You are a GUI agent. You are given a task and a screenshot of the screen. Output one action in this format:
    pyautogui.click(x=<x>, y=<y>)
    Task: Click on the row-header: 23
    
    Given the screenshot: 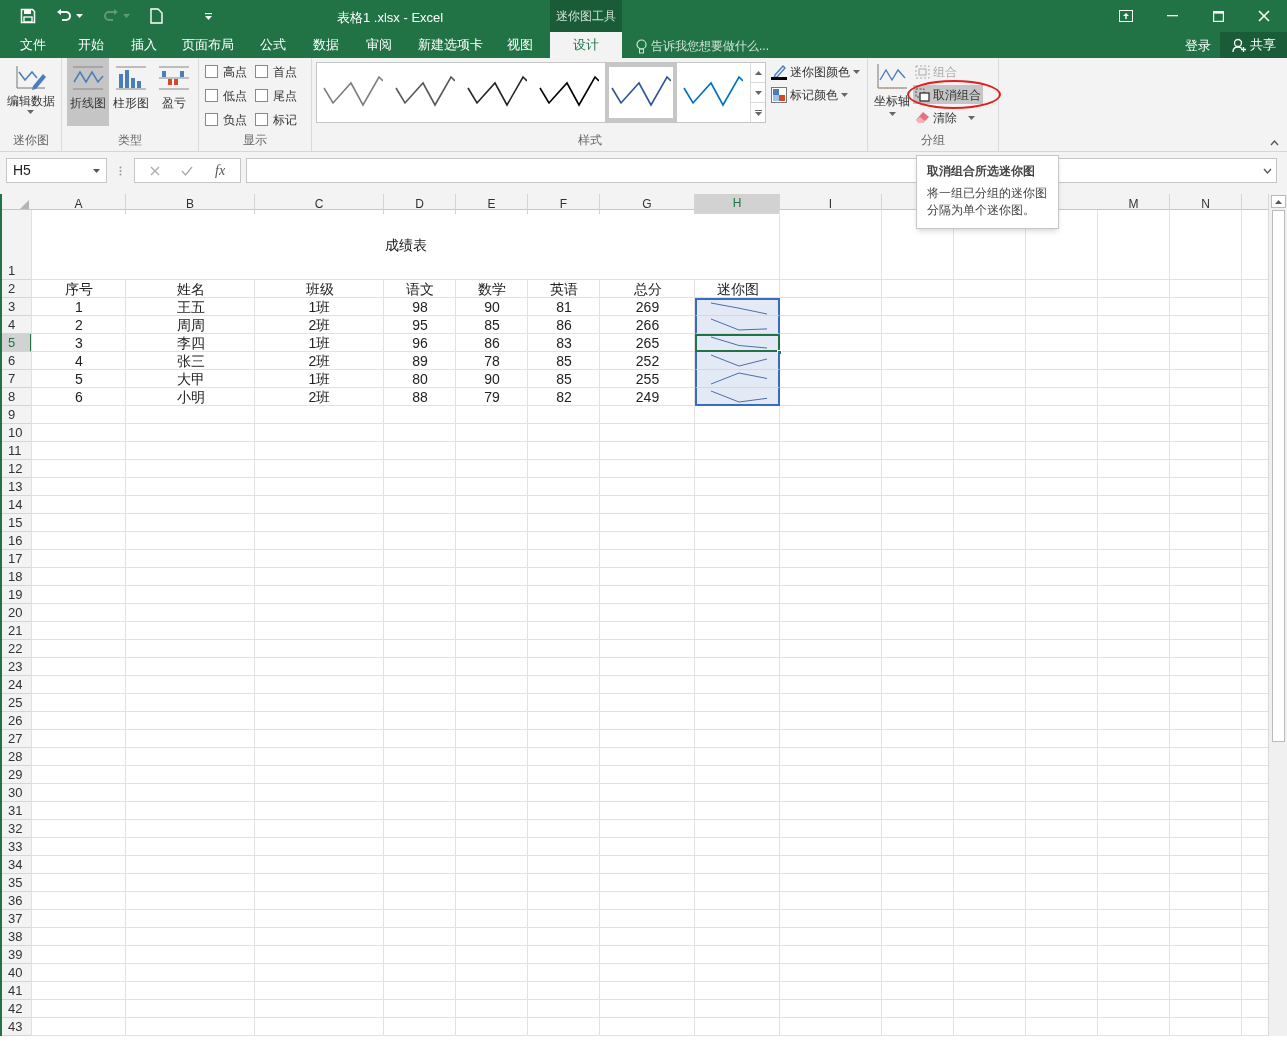 What is the action you would take?
    pyautogui.click(x=17, y=667)
    